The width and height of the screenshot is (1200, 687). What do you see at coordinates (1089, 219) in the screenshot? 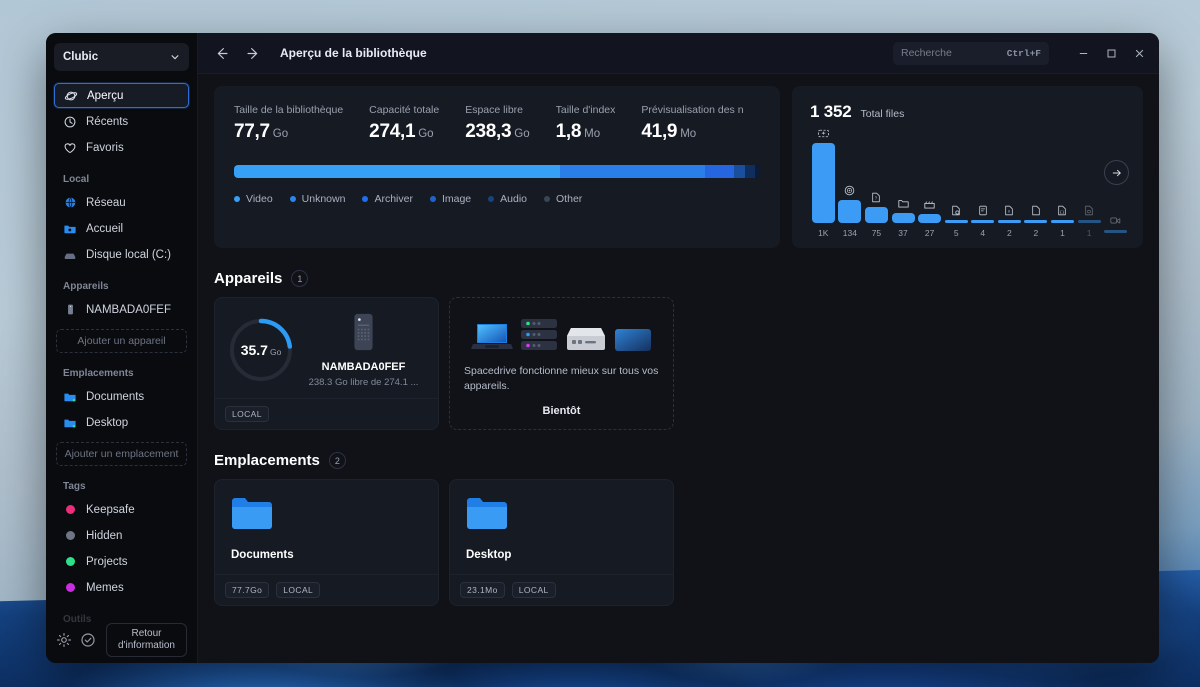
I see `file-kind-column: 1` at bounding box center [1089, 219].